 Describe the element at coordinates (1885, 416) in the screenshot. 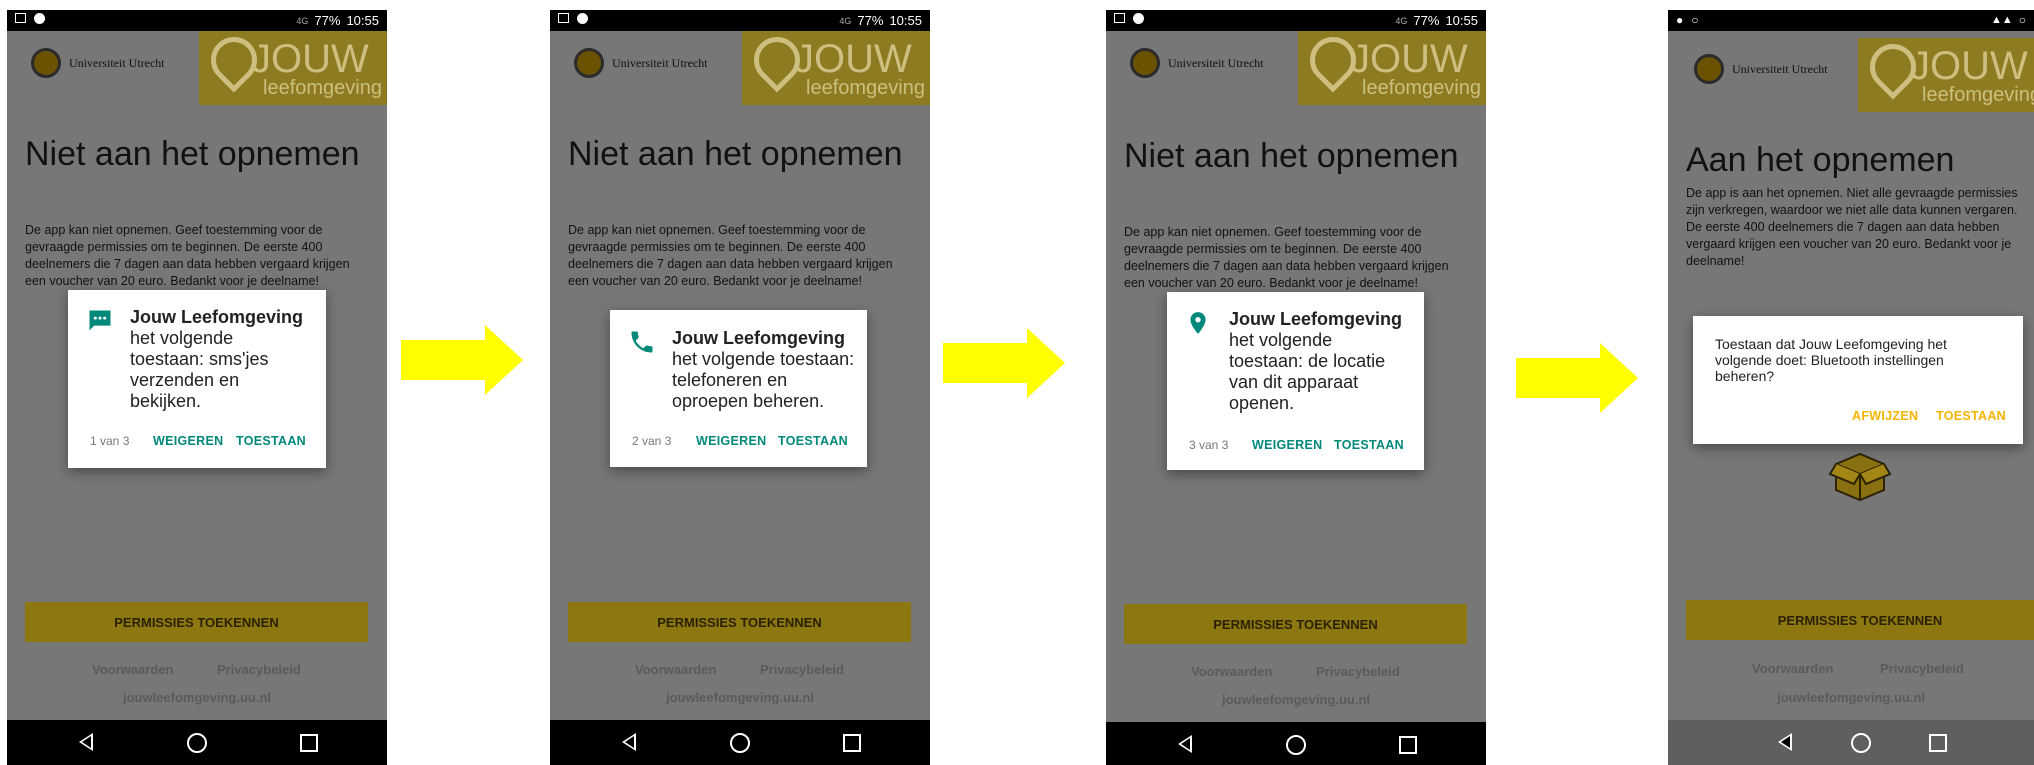

I see `deny-button: AFWIJZEN` at that location.